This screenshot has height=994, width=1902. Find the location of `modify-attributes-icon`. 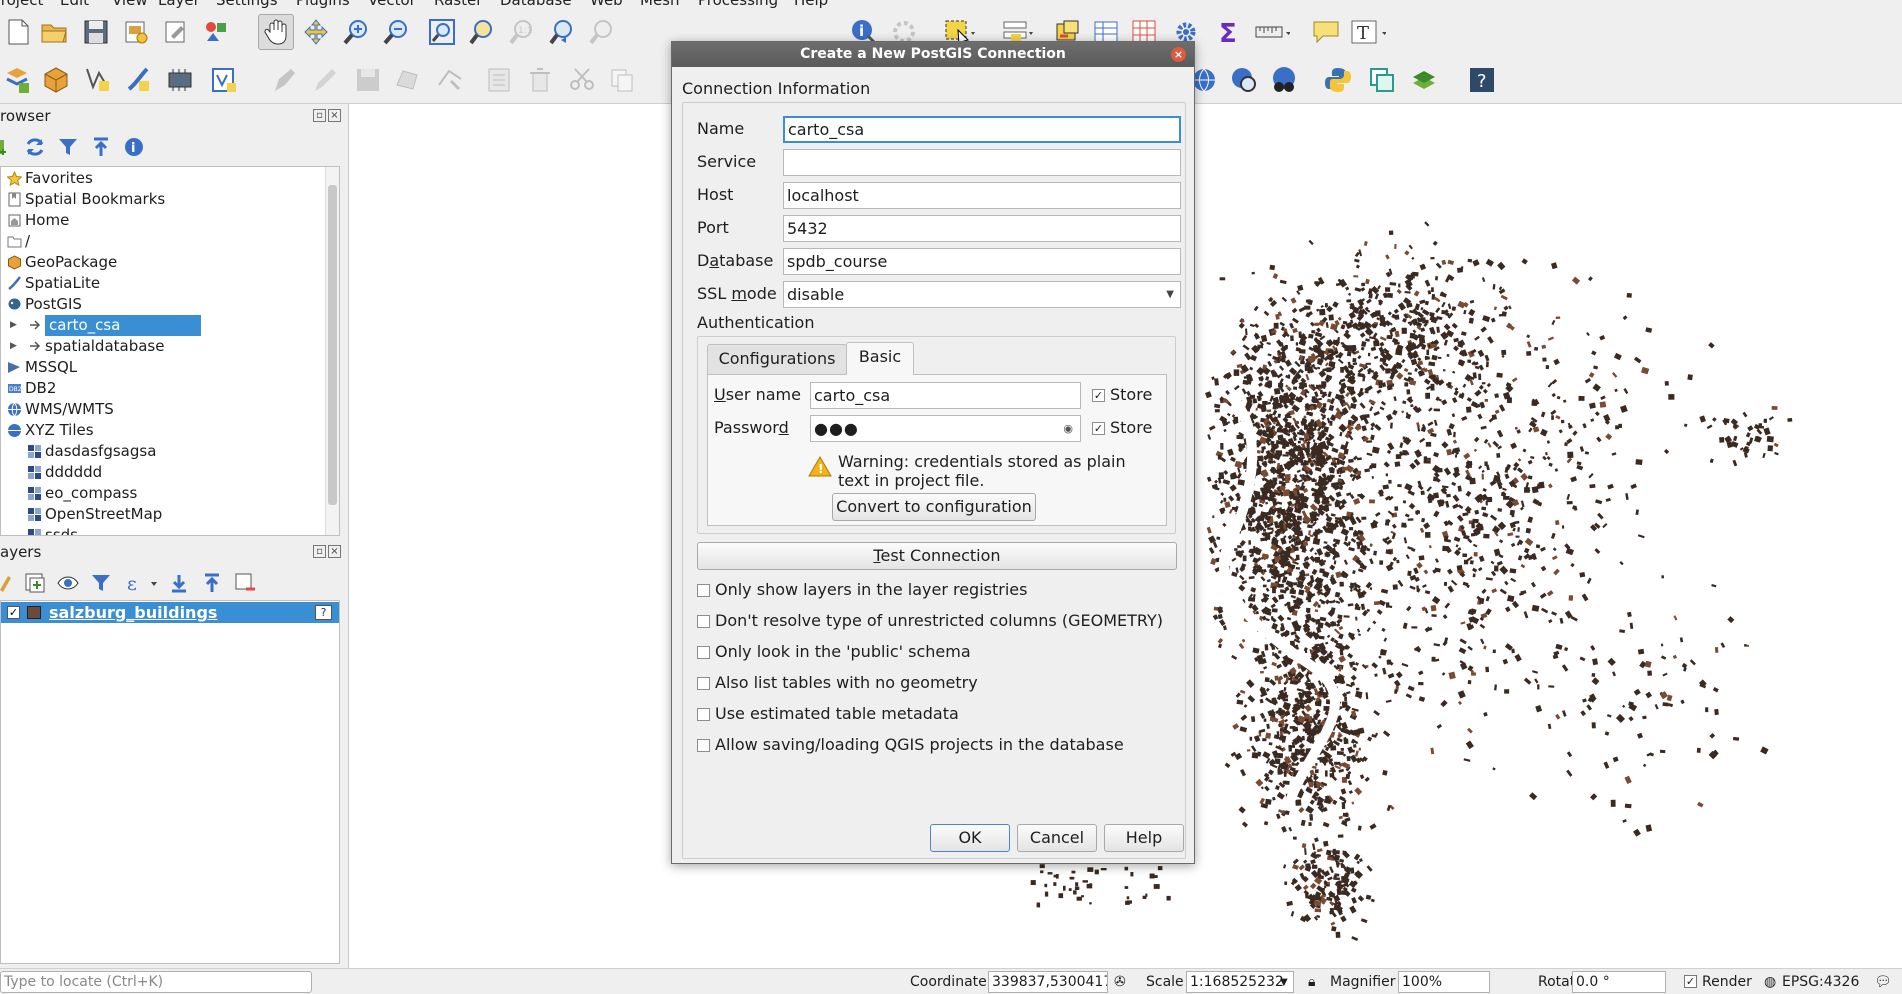

modify-attributes-icon is located at coordinates (500, 80).